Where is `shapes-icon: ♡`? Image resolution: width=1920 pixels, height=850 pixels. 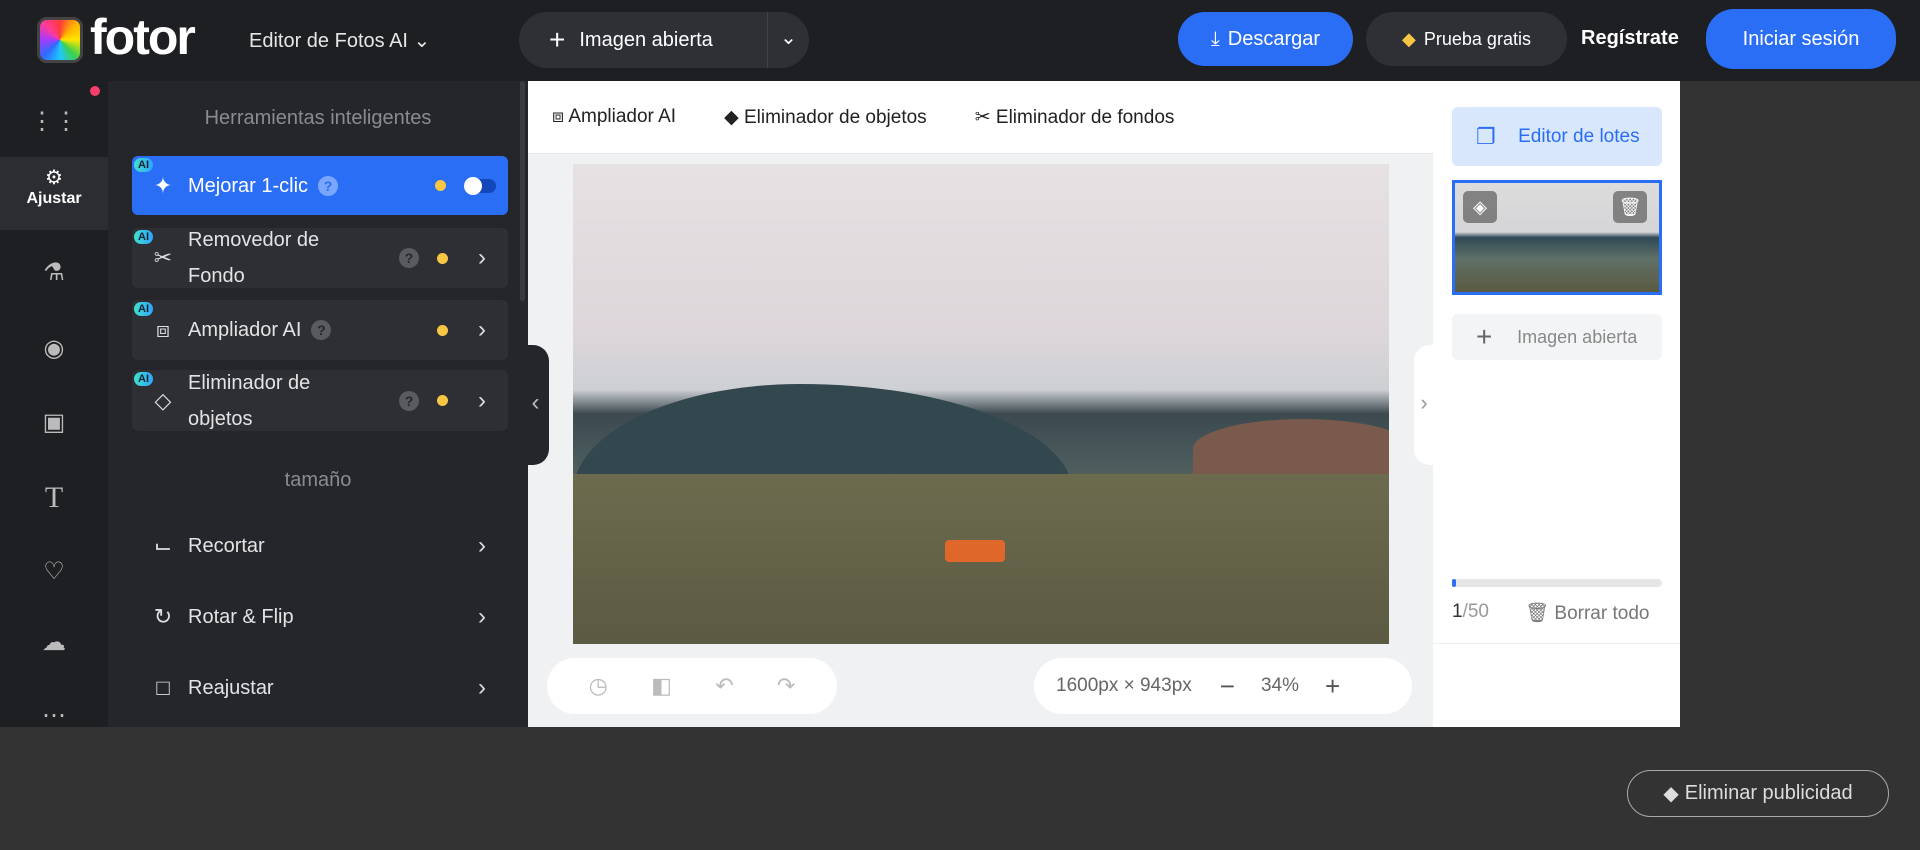 shapes-icon: ♡ is located at coordinates (54, 571).